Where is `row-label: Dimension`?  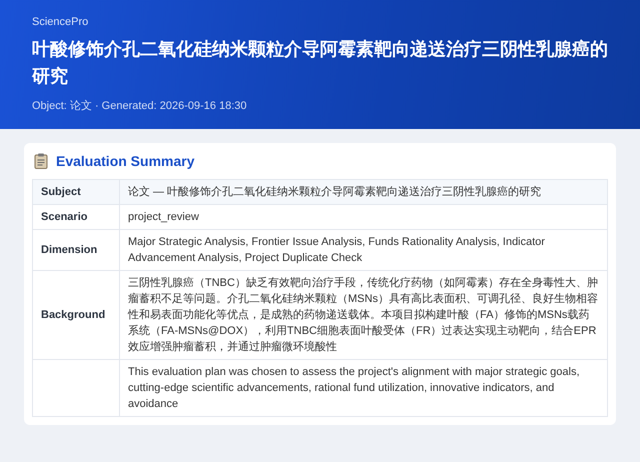
row-label: Dimension is located at coordinates (69, 250).